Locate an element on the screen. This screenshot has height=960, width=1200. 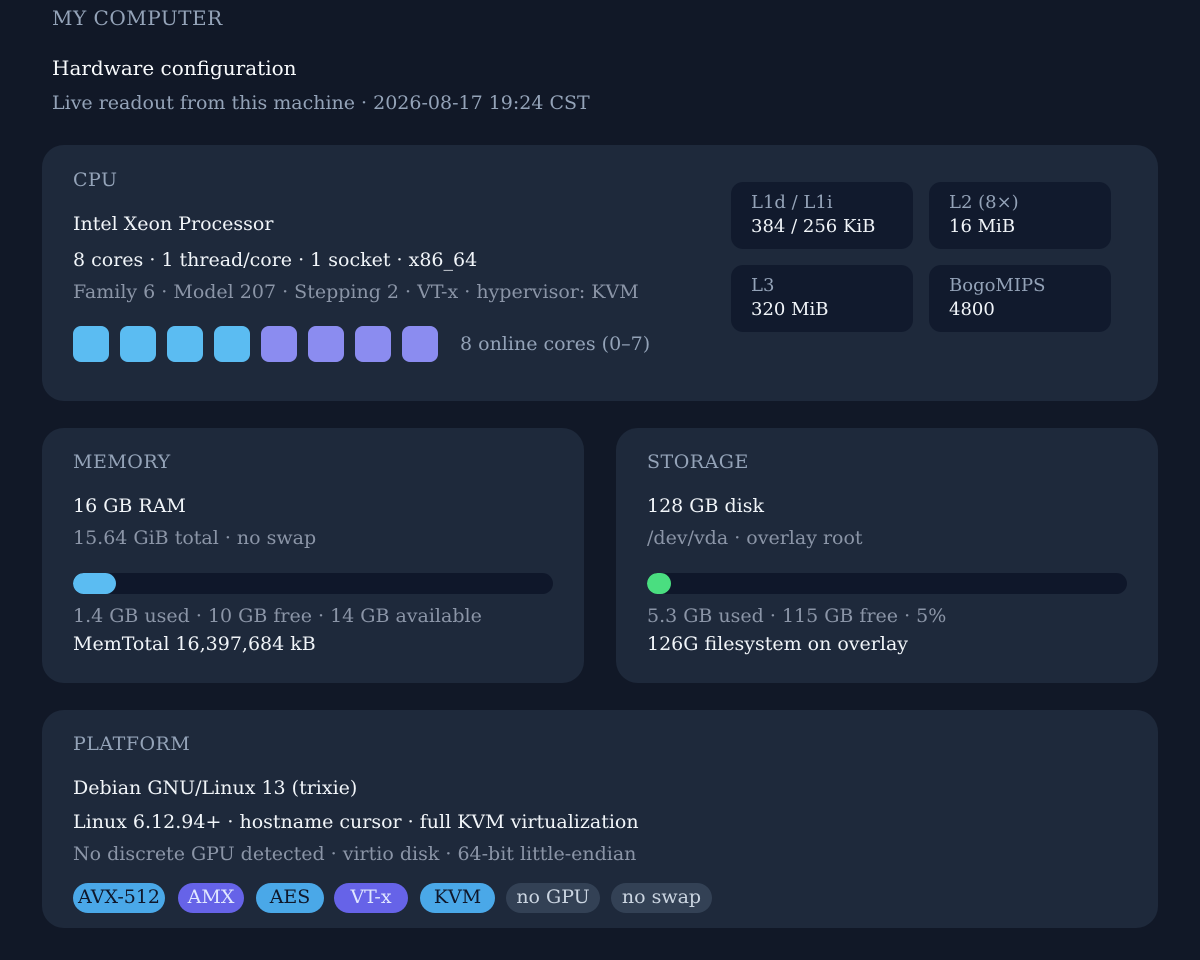
stat-l1-cache: L1d / L1i 384 / 256 KiB is located at coordinates (822, 215).